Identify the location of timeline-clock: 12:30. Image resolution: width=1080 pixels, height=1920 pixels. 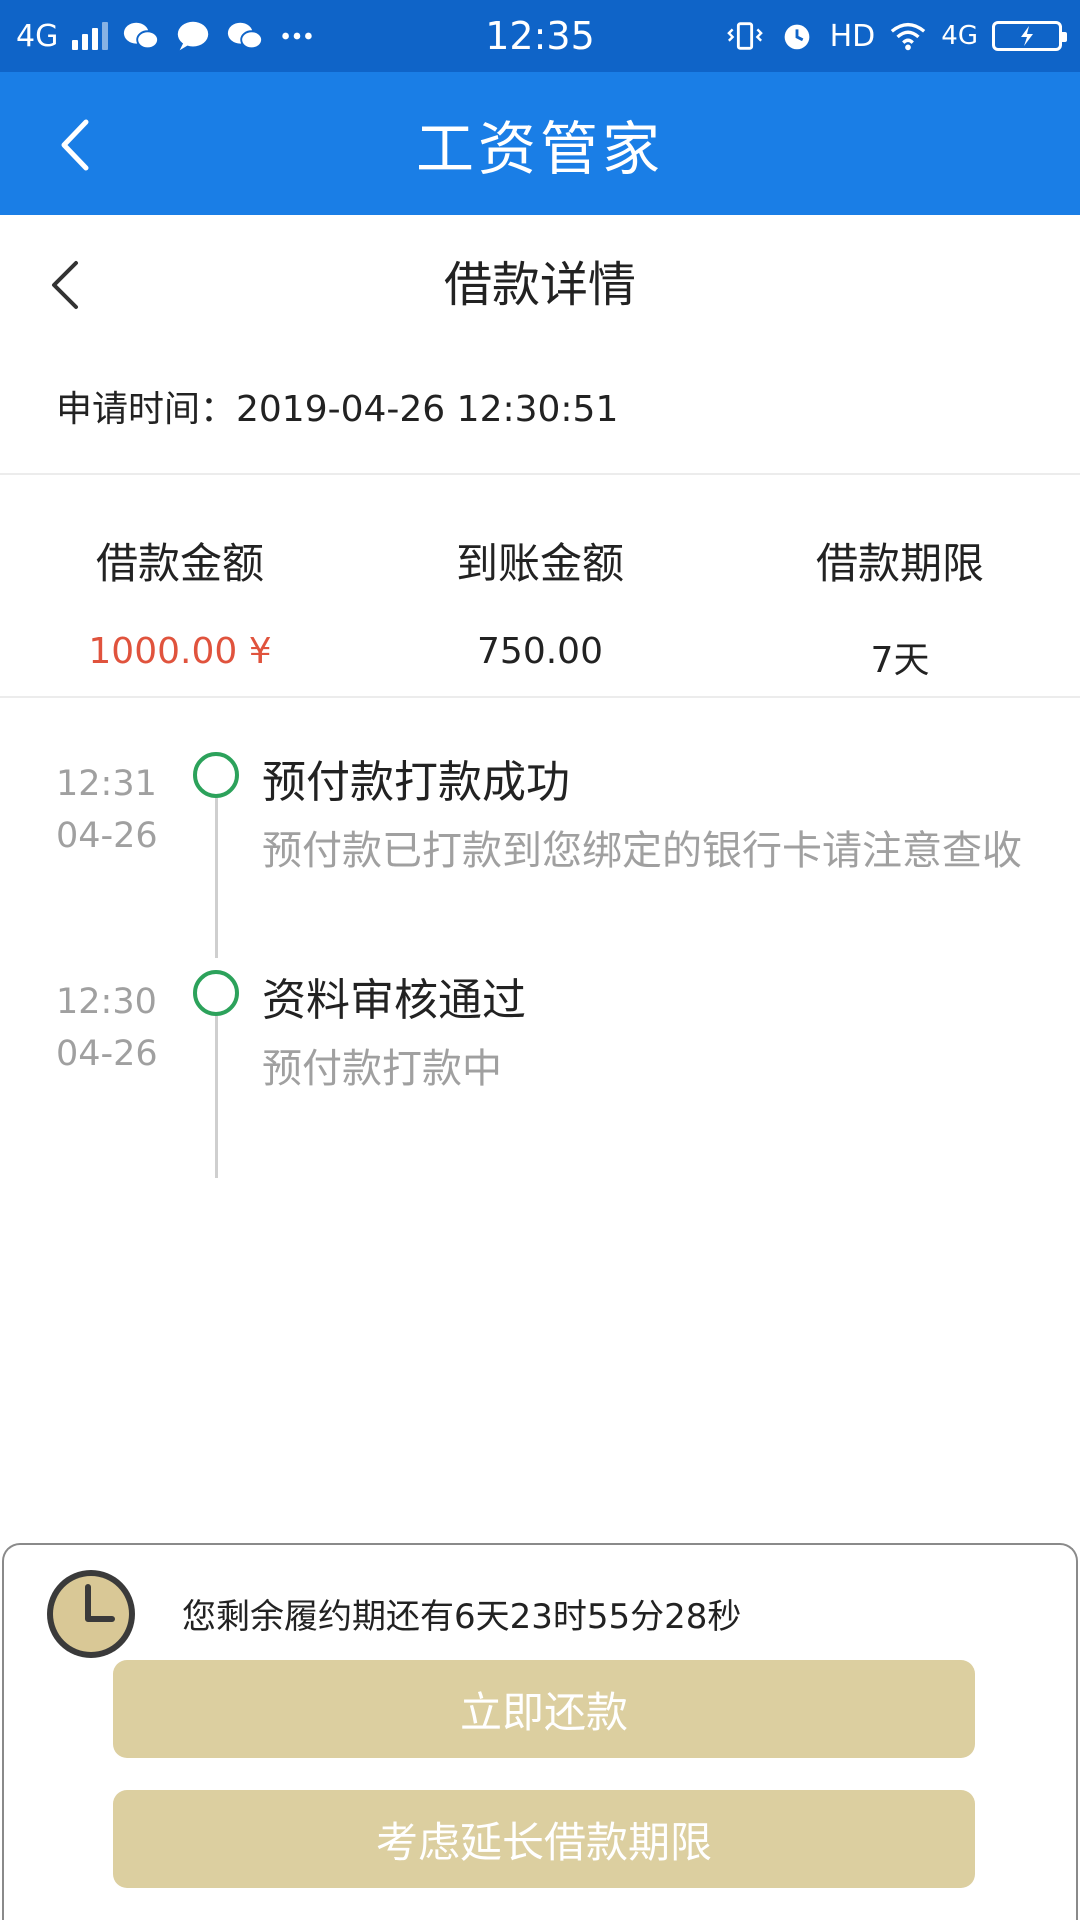
(106, 1002).